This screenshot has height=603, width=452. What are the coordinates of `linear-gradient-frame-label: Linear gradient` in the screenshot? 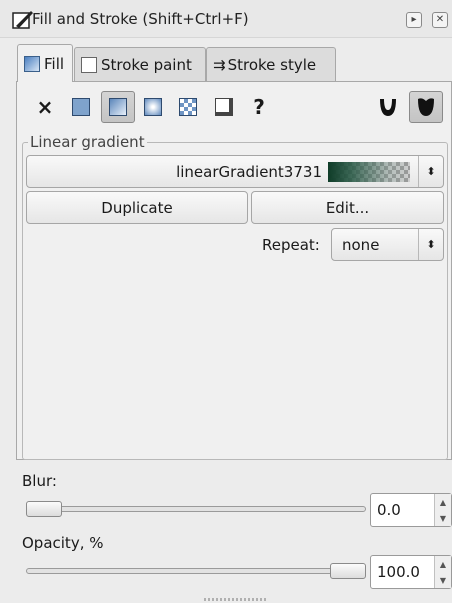 It's located at (87, 142).